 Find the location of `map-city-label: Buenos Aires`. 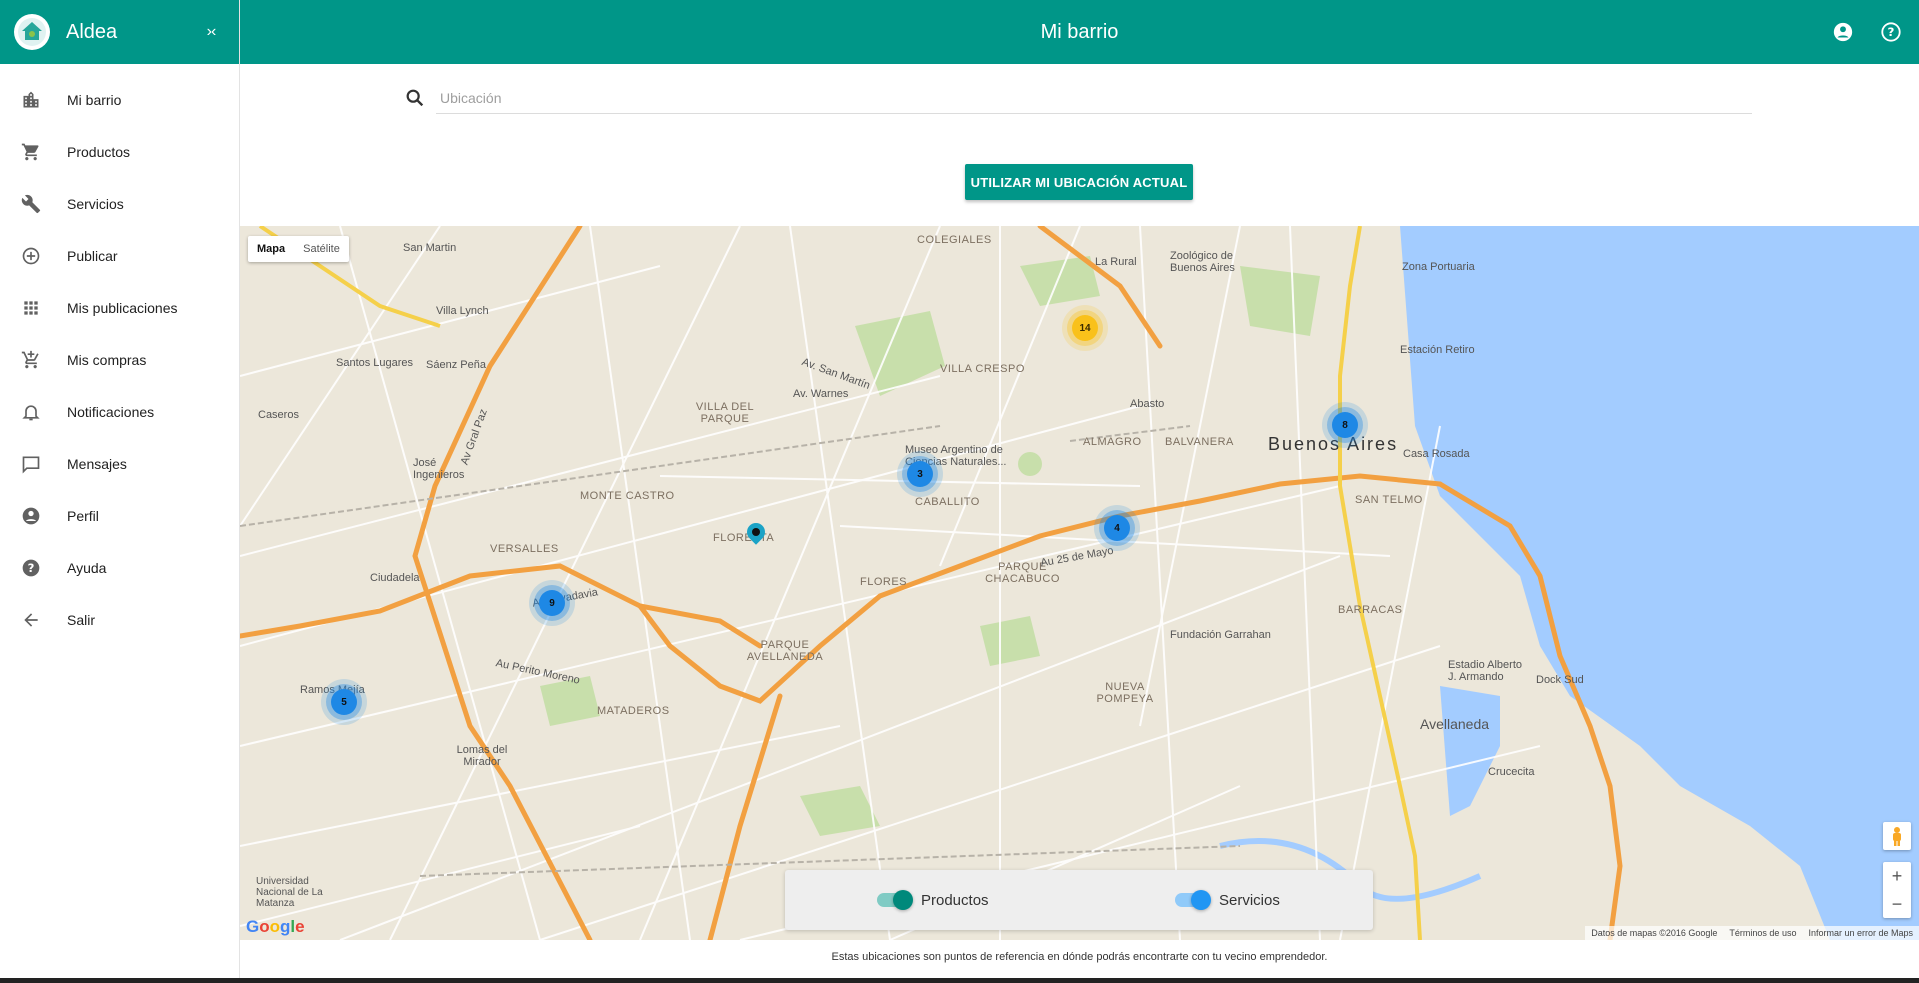

map-city-label: Buenos Aires is located at coordinates (1333, 444).